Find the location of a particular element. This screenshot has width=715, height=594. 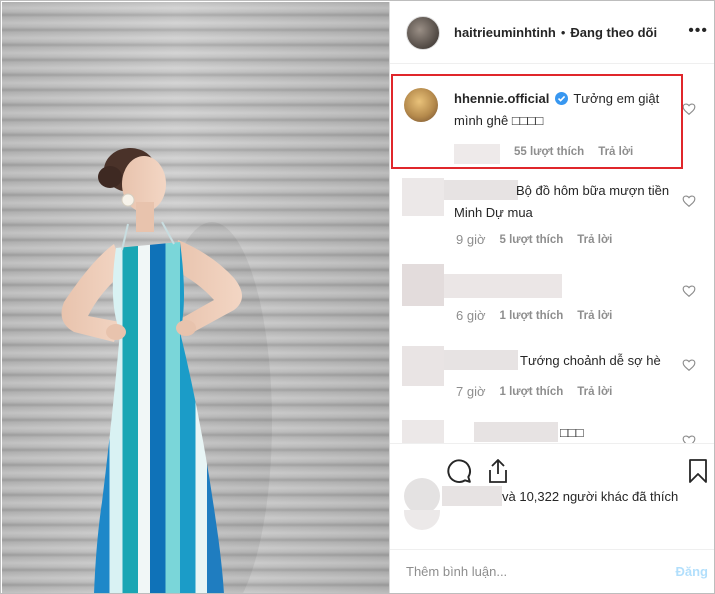

bookmark-icon is located at coordinates (698, 471).